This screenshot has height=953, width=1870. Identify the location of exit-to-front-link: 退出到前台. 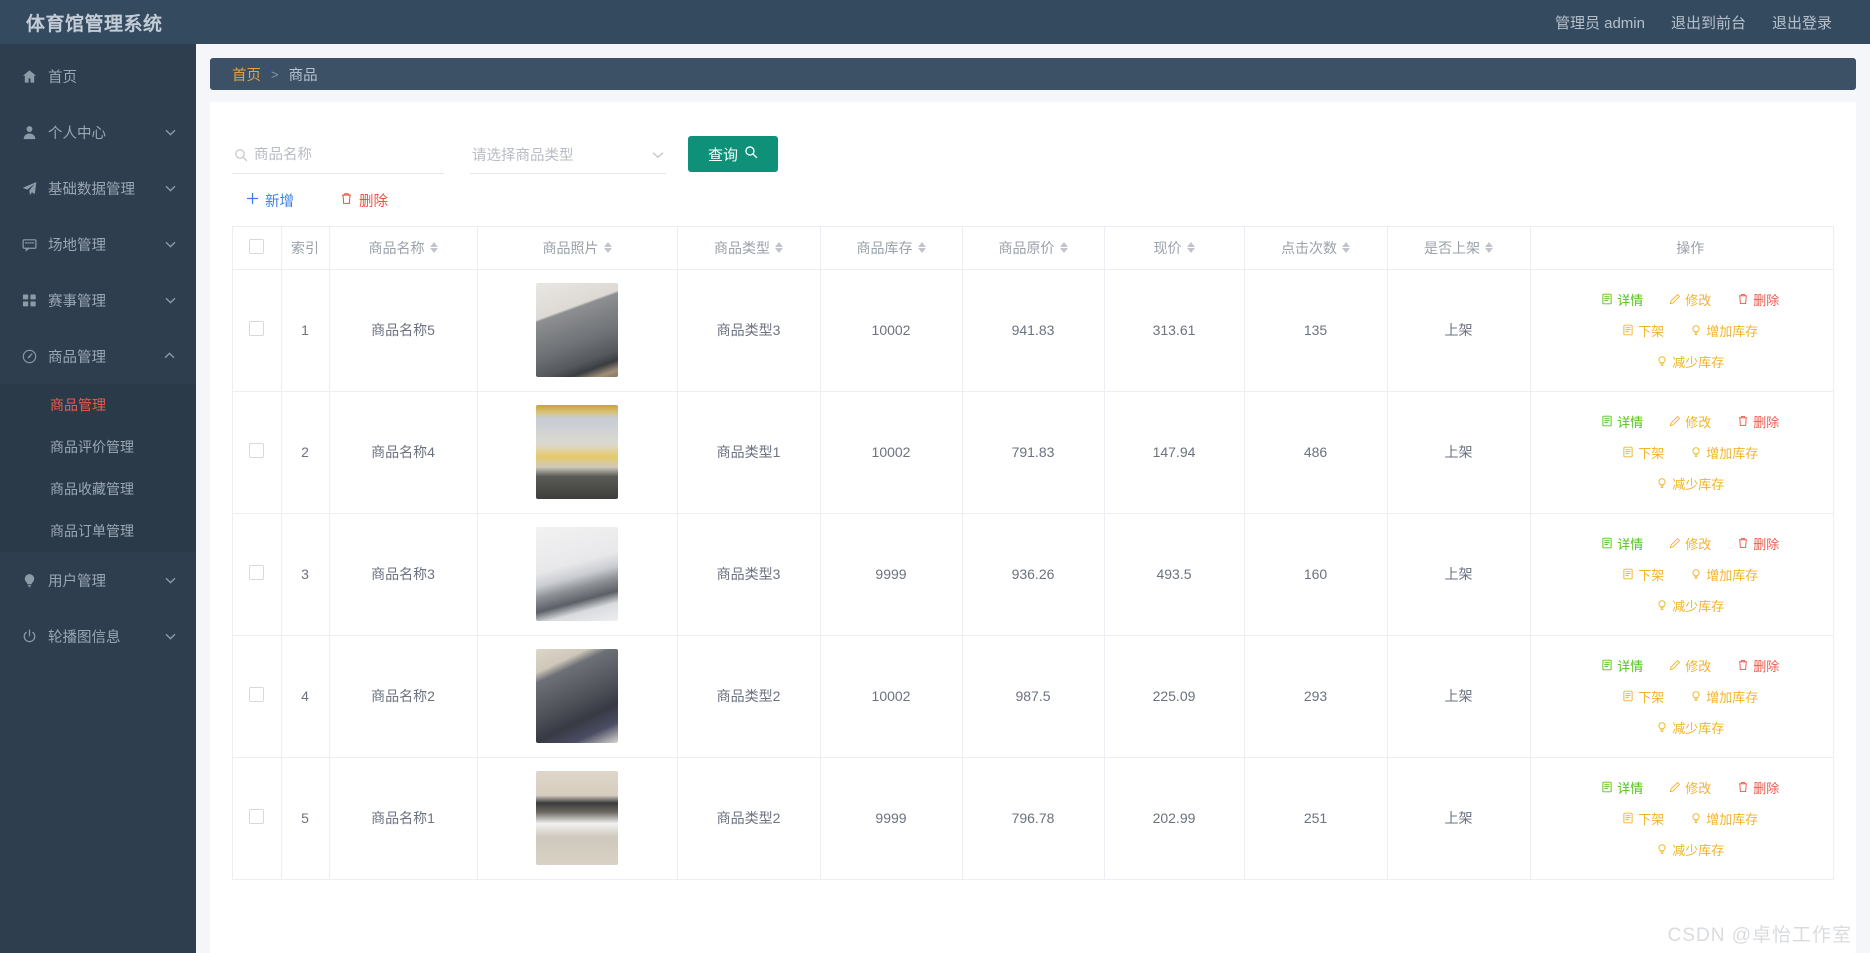
(1708, 22).